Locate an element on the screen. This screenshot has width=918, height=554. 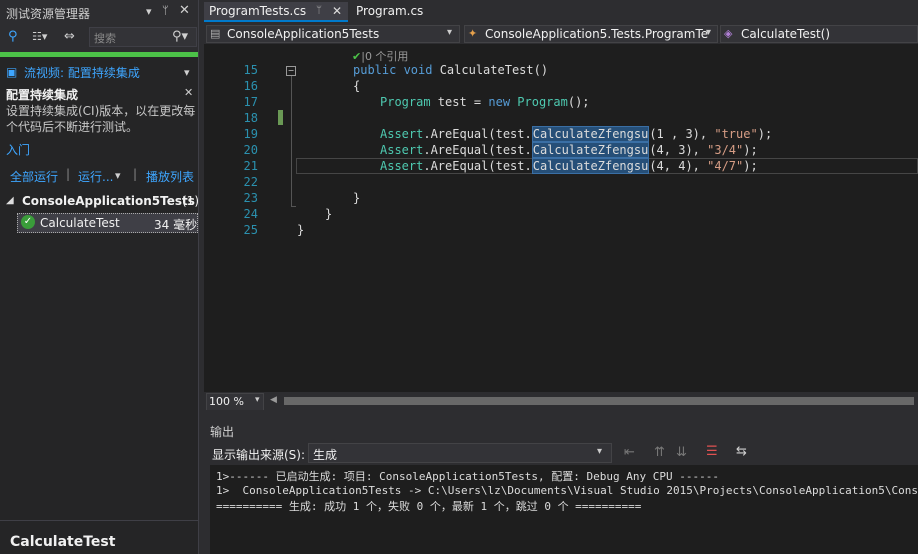
code-text: (1 , 3), is located at coordinates (682, 134).